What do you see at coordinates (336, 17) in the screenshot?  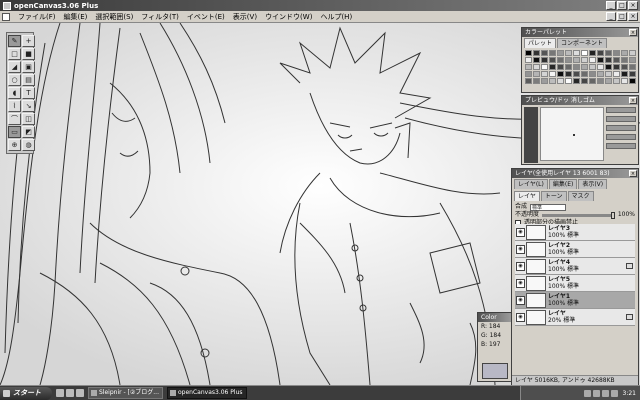 I see `menu-help: ヘルプ(H)` at bounding box center [336, 17].